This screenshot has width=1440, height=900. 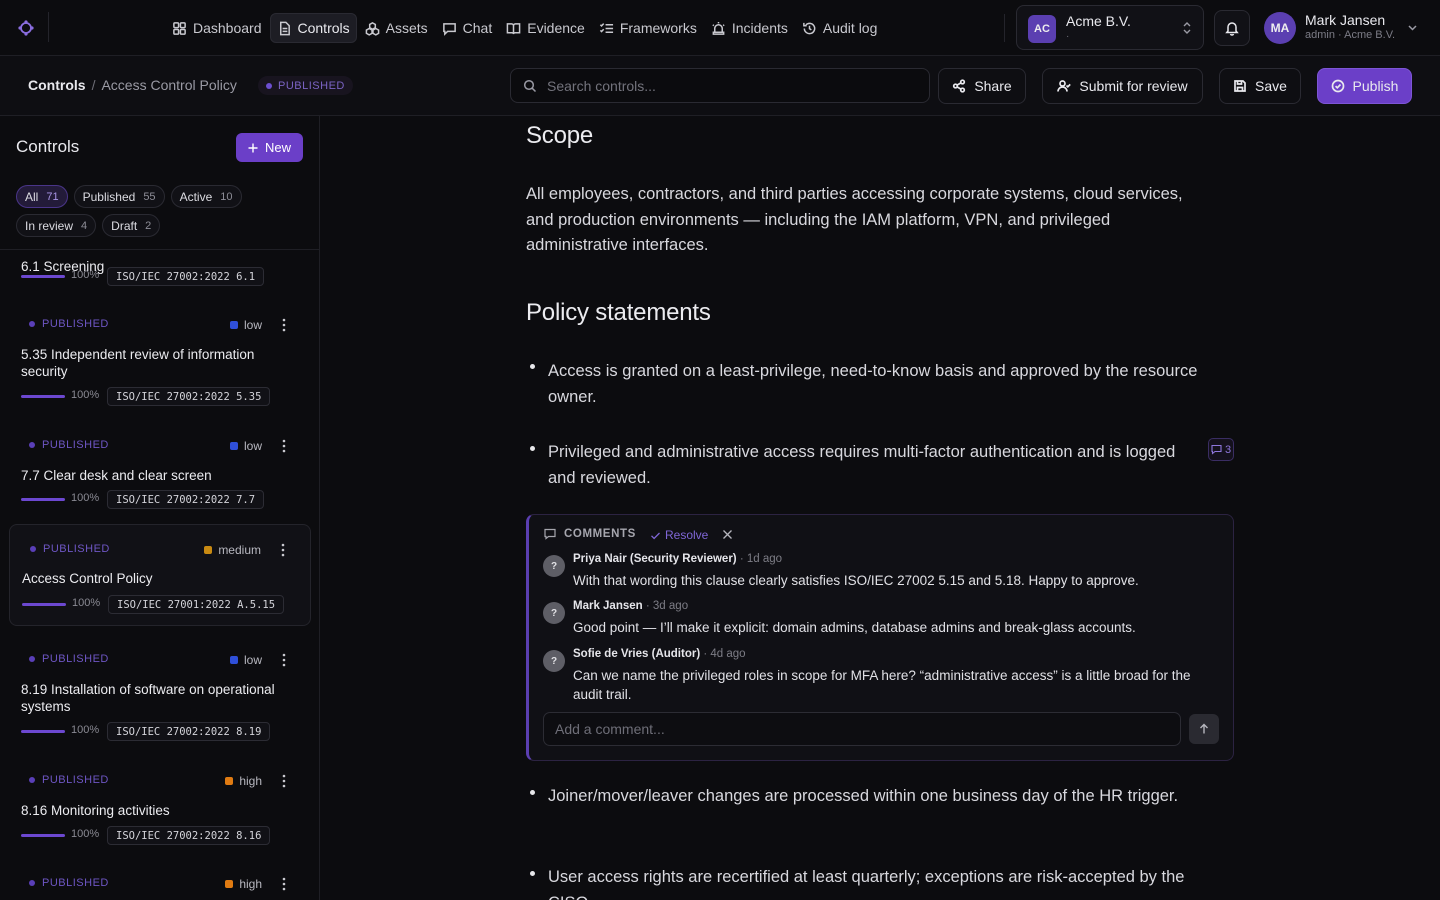 I want to click on list-check-icon, so click(x=606, y=27).